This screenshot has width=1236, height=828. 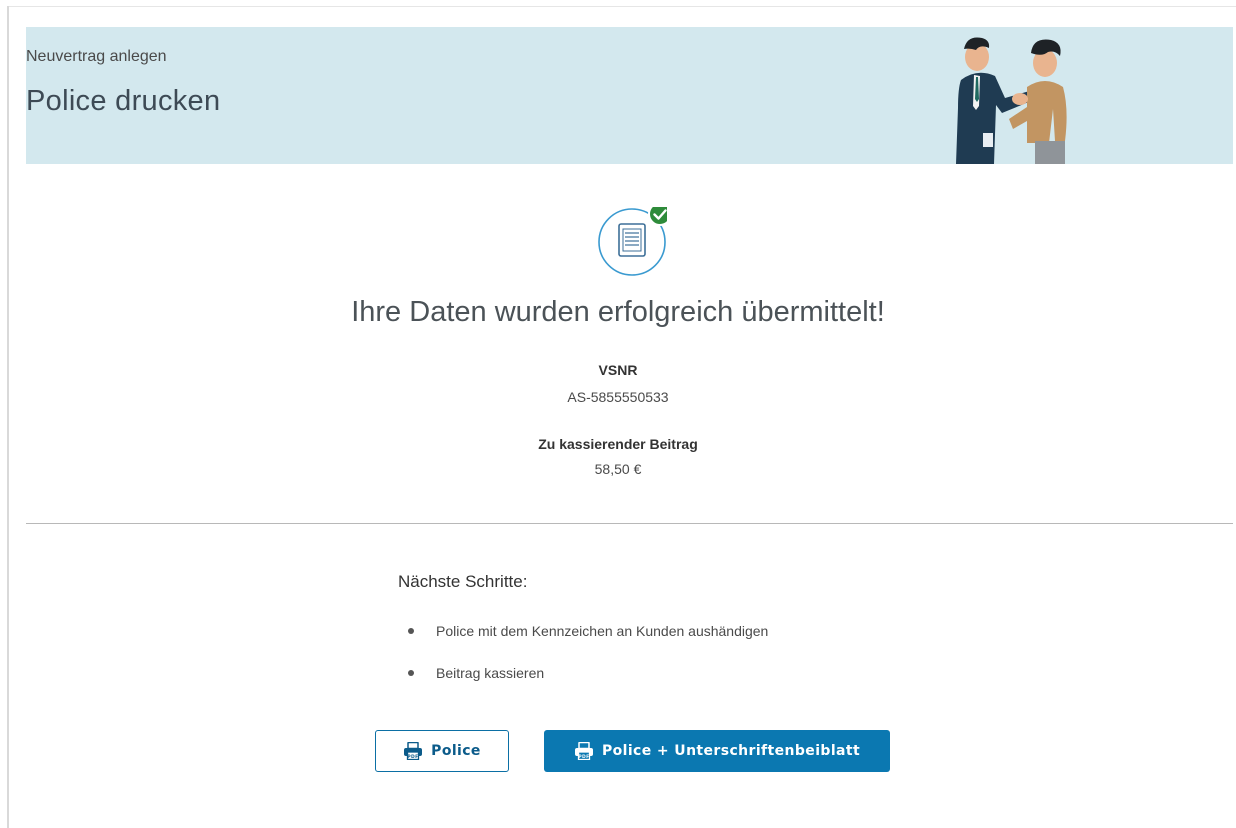 I want to click on police-signature-button: PDF Police + Unterschriftenbeiblatt, so click(x=717, y=751).